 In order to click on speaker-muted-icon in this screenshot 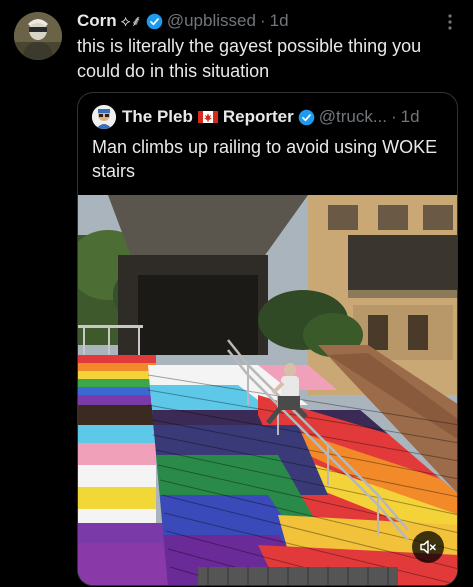, I will do `click(428, 547)`.